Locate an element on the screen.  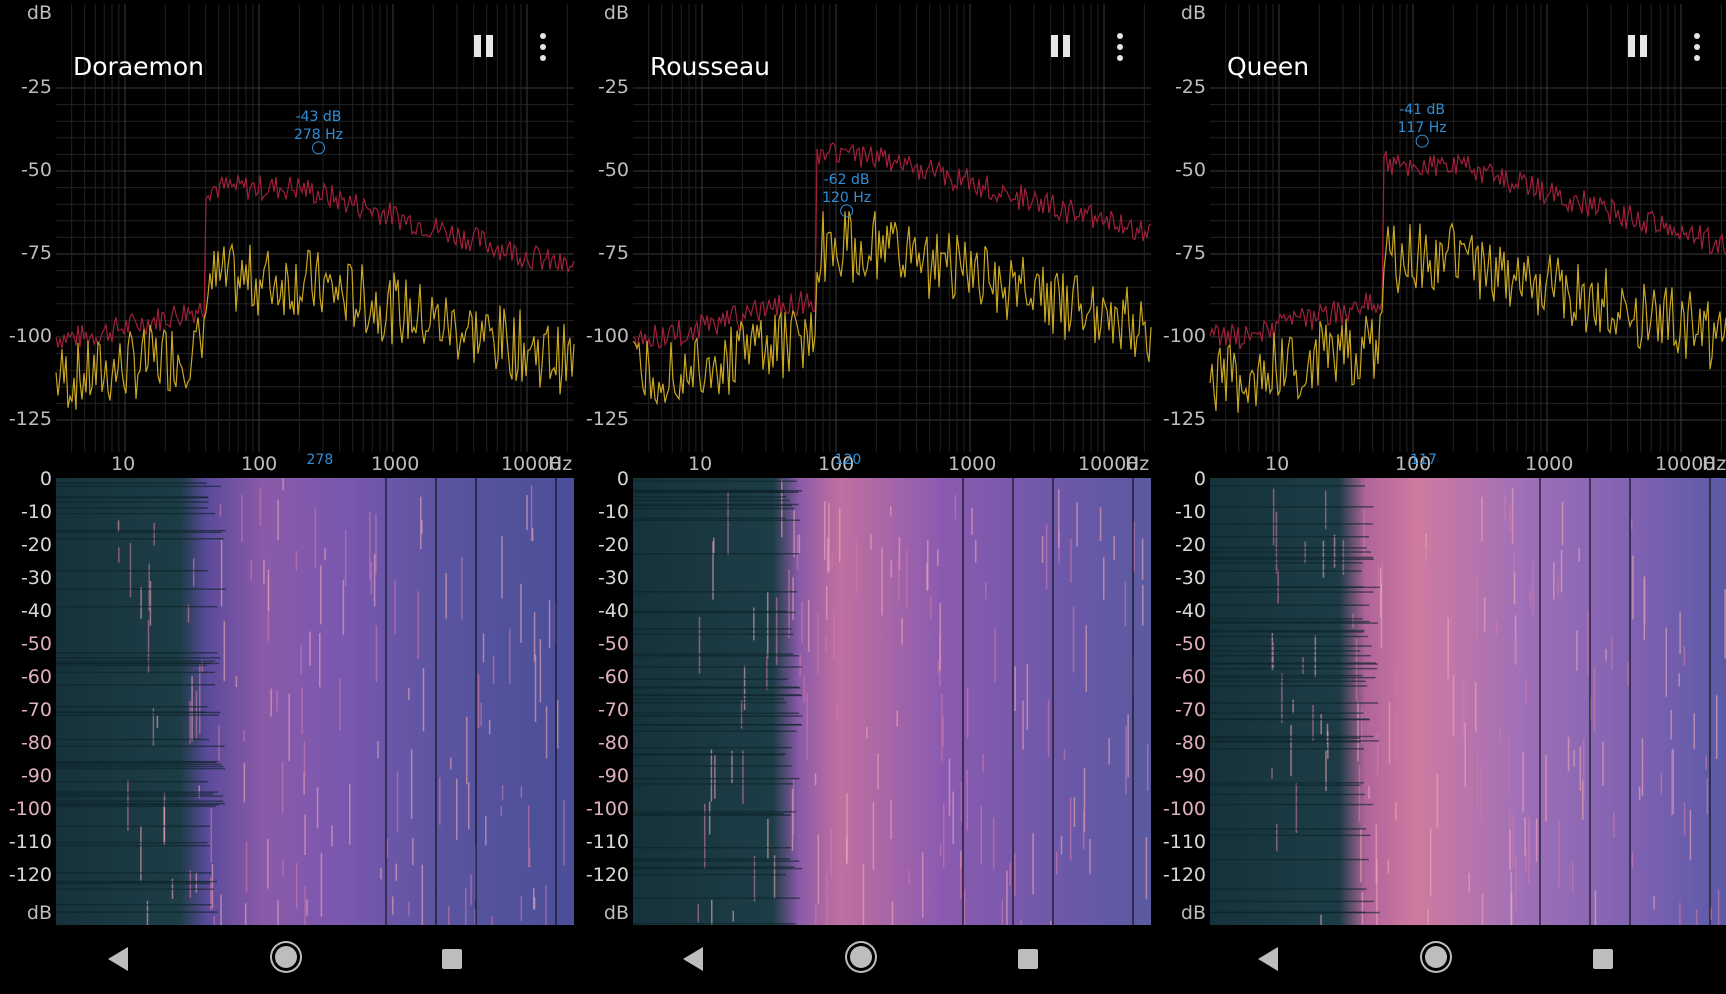
spectrogram-tick-label: -30 is located at coordinates (613, 578).